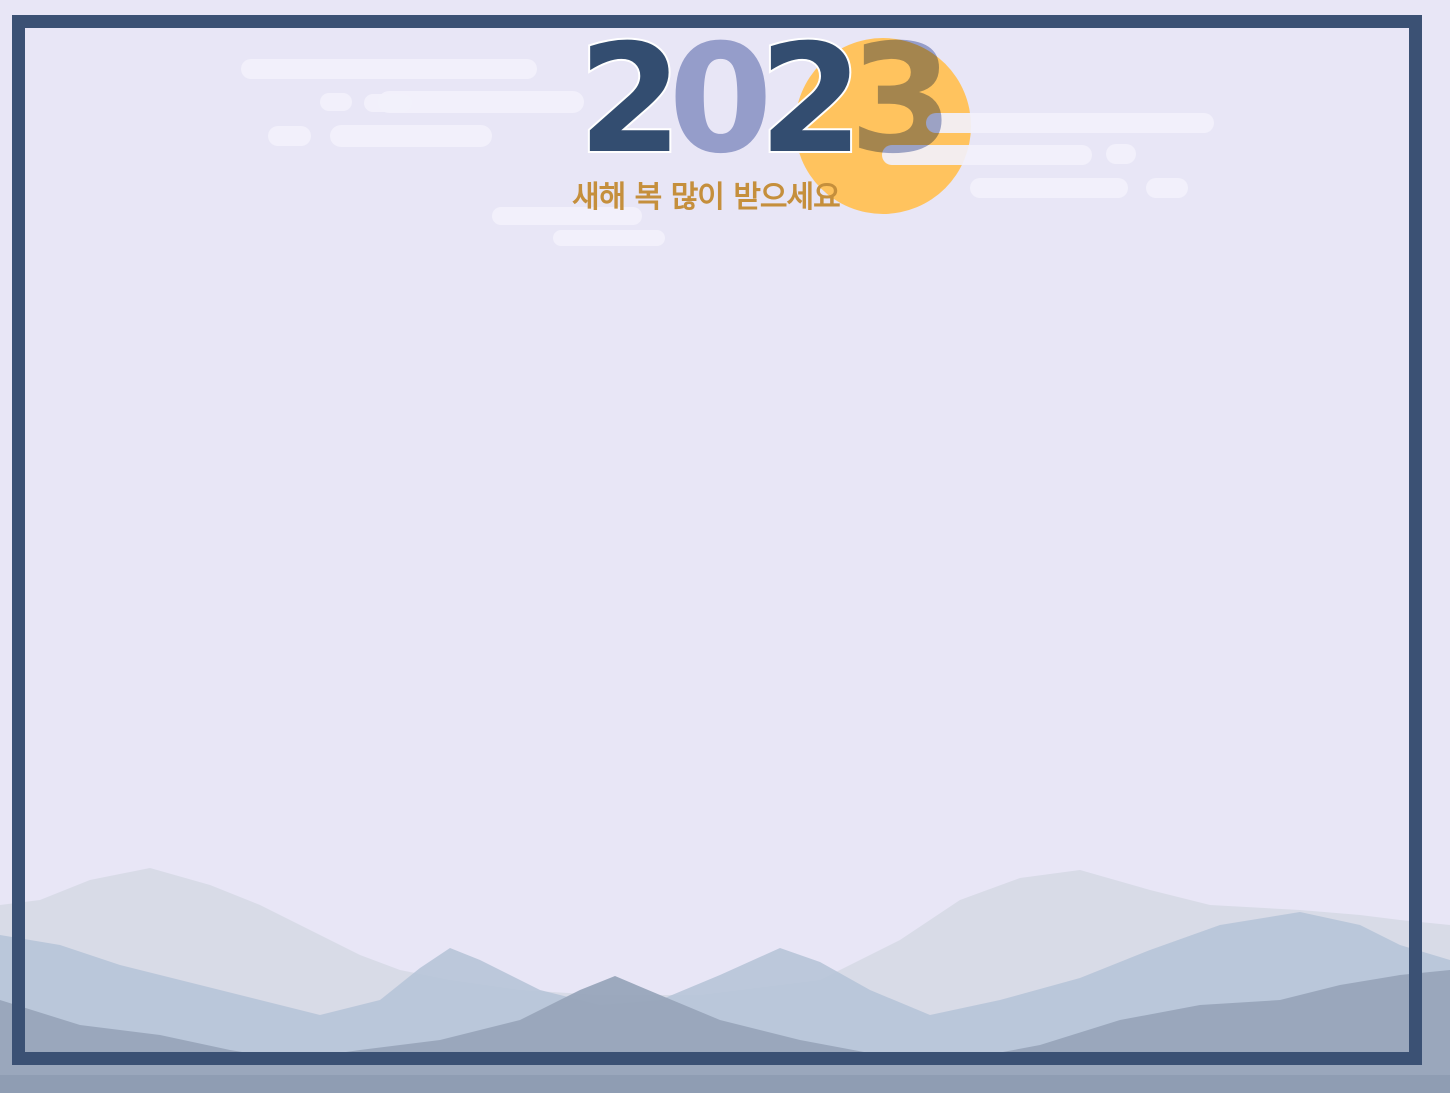  Describe the element at coordinates (1070, 123) in the screenshot. I see `cloud-right` at that location.